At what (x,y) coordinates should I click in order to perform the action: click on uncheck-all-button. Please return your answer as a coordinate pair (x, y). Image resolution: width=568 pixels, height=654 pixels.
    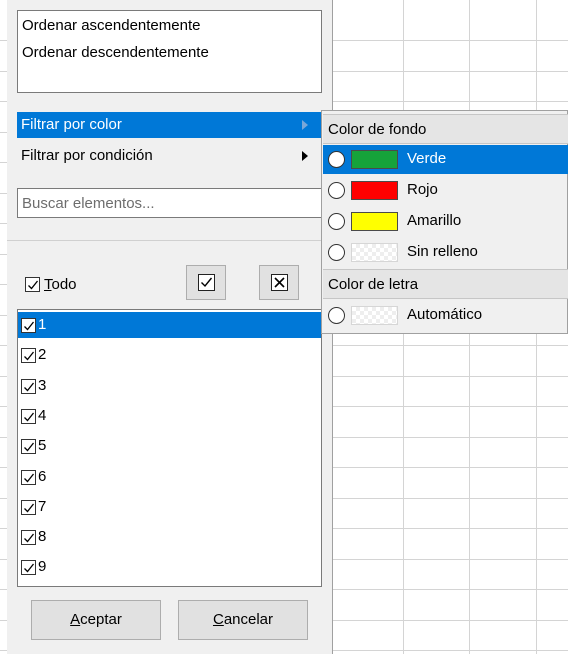
    Looking at the image, I should click on (279, 282).